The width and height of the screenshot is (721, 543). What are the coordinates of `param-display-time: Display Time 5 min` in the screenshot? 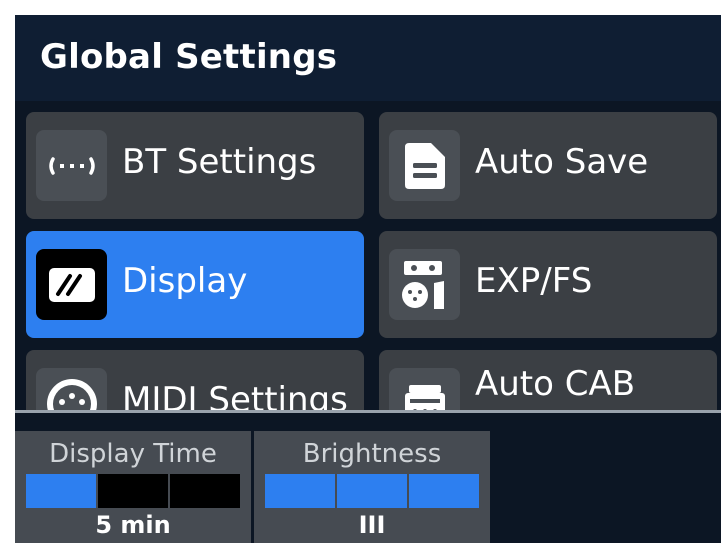 It's located at (133, 487).